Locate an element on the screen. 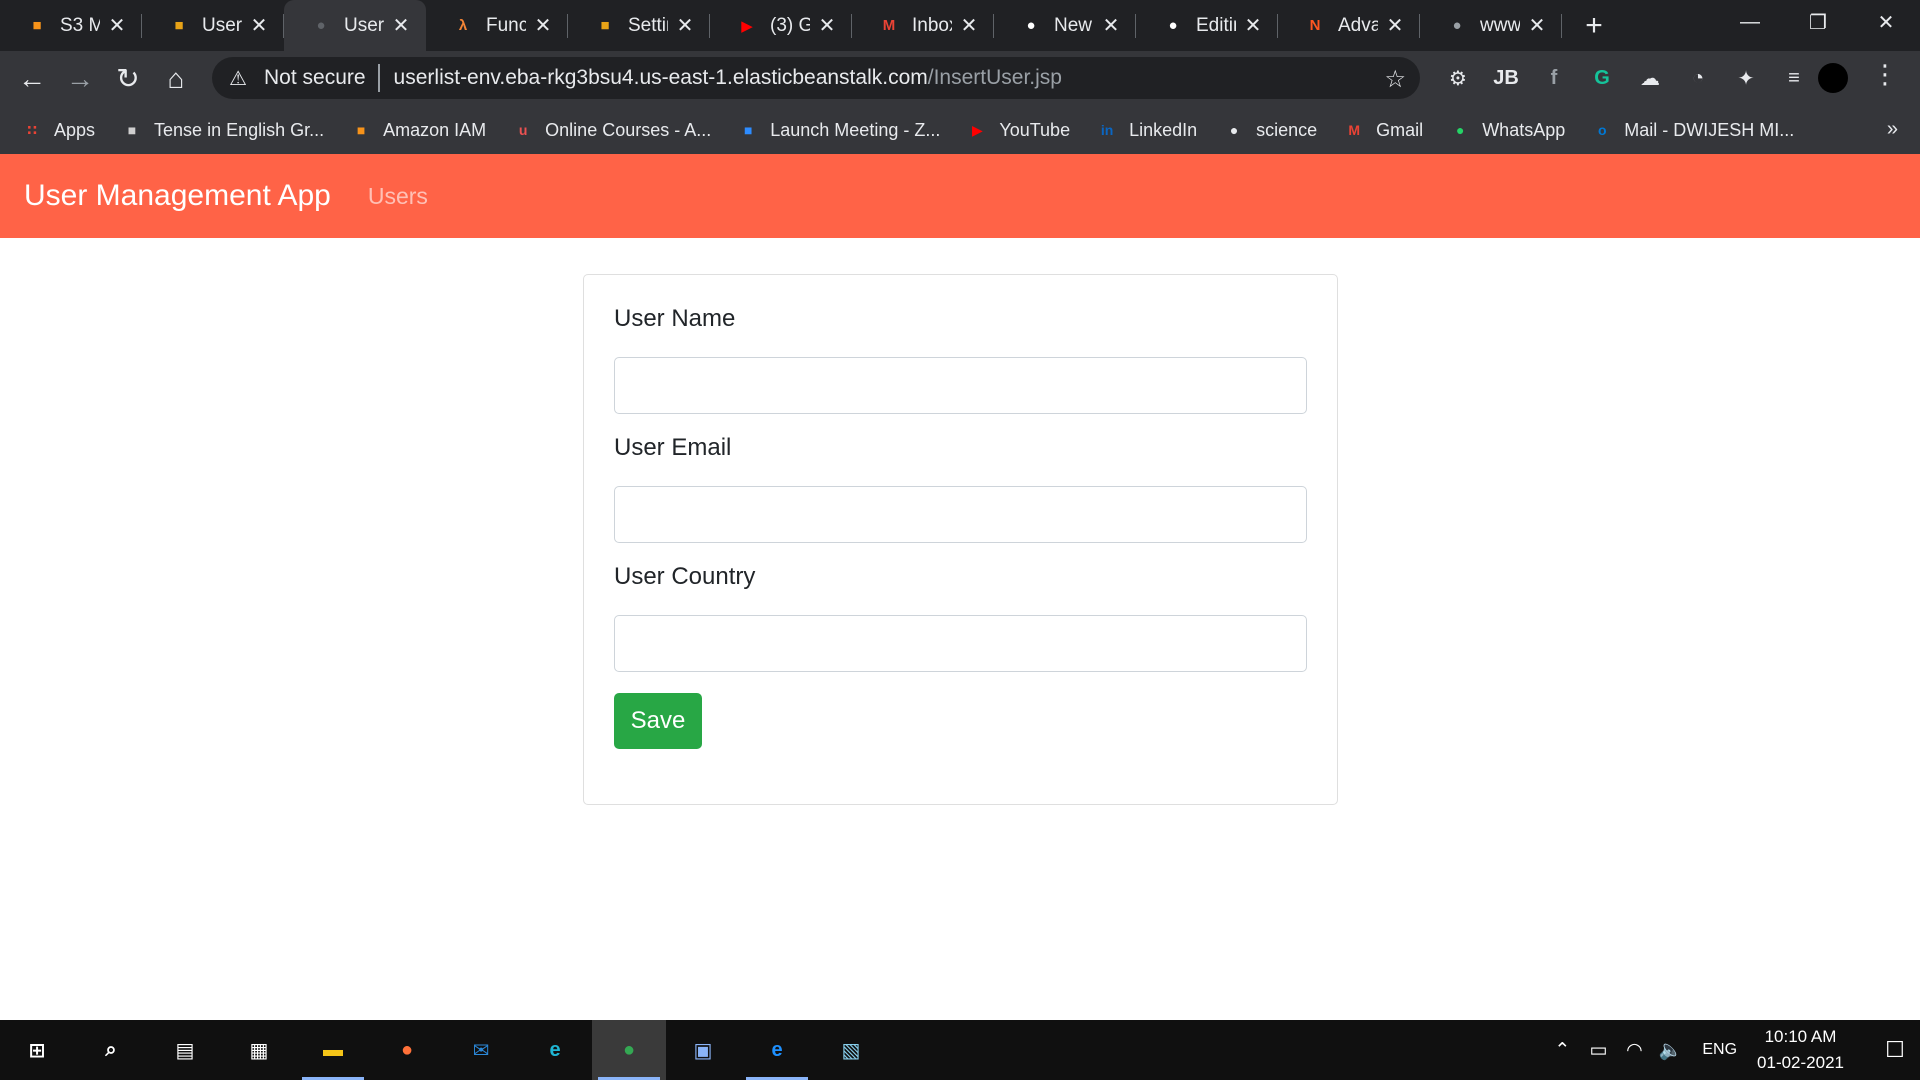  browser-tab: λ Functi ✕ is located at coordinates (497, 25).